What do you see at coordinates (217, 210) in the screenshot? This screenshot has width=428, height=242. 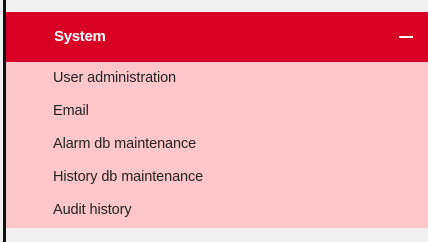 I see `menu-item-audit-history: Audit history` at bounding box center [217, 210].